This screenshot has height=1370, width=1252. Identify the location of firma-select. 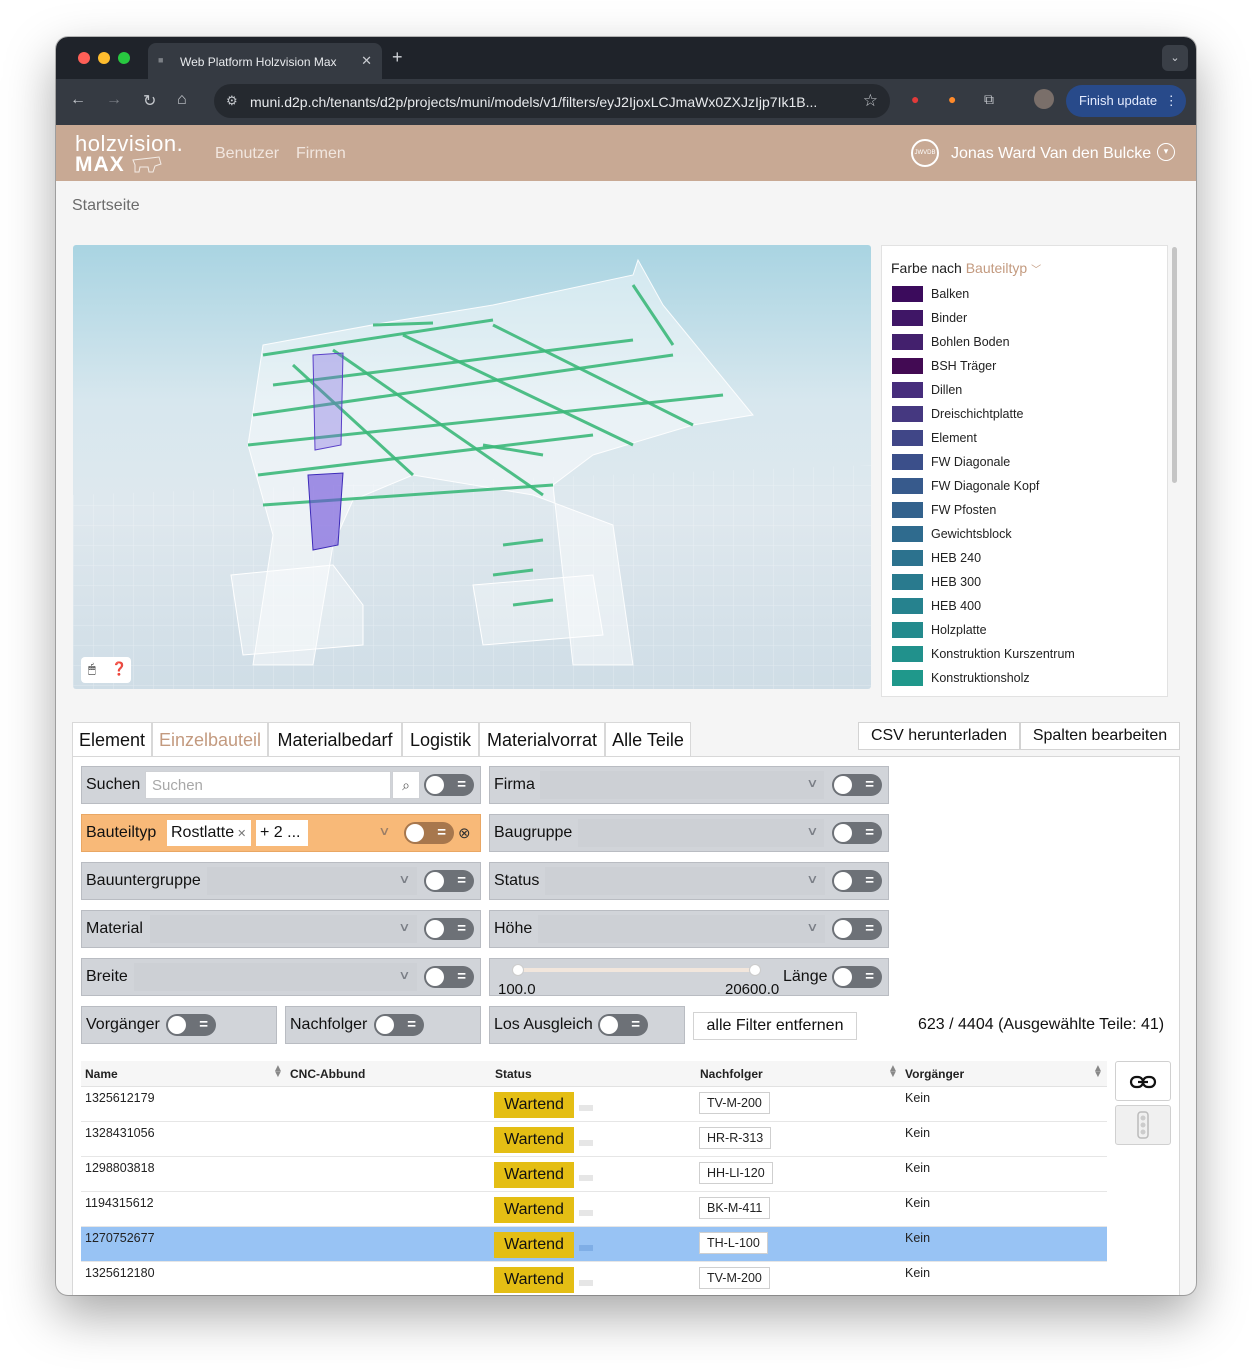
(682, 785).